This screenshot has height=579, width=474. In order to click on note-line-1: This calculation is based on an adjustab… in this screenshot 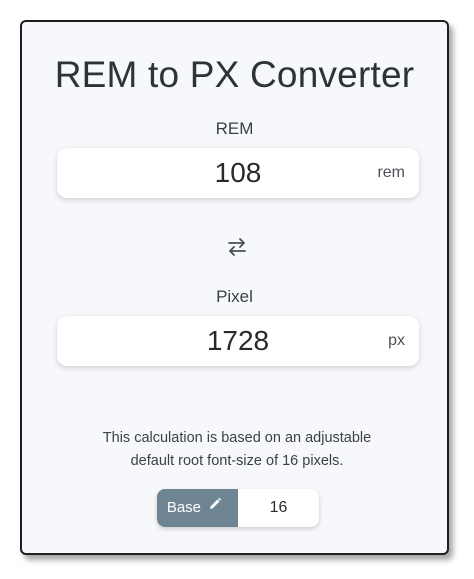, I will do `click(237, 438)`.